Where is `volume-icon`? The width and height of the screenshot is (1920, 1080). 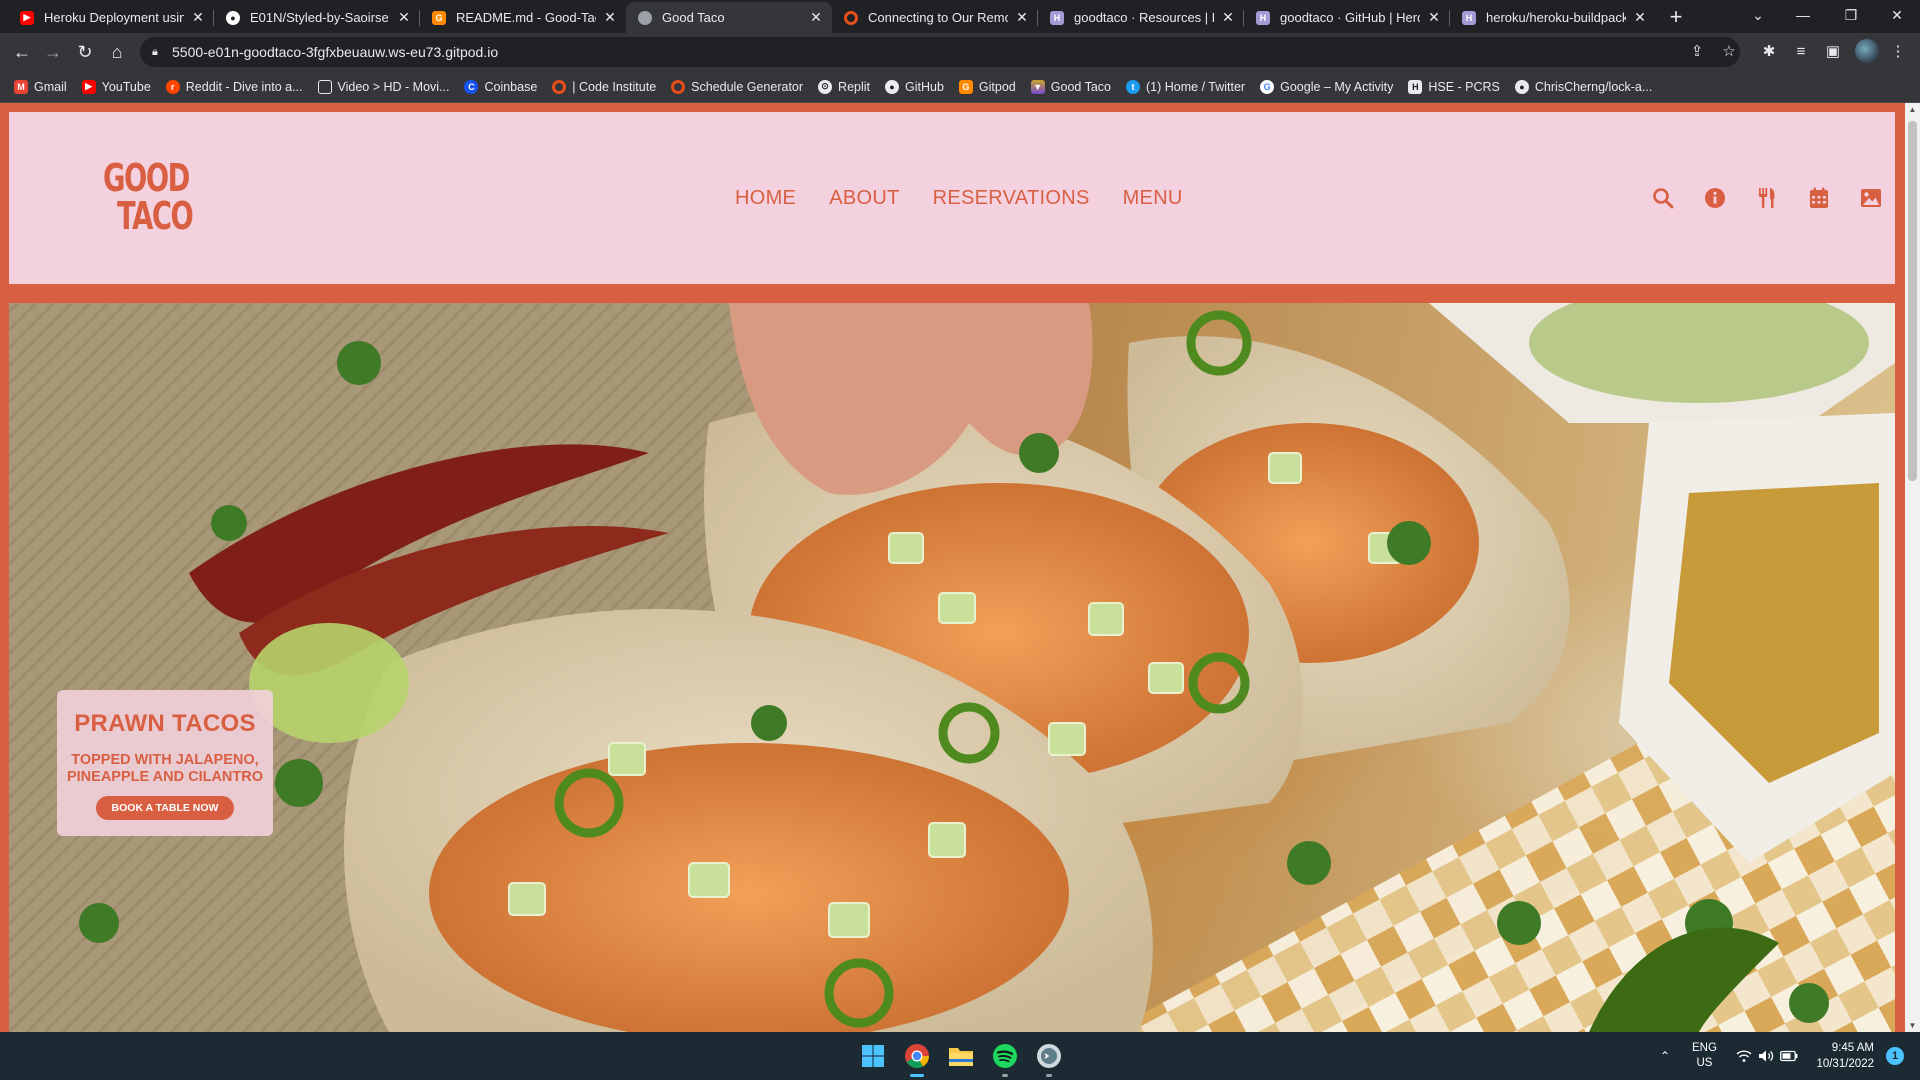
volume-icon is located at coordinates (1766, 1056).